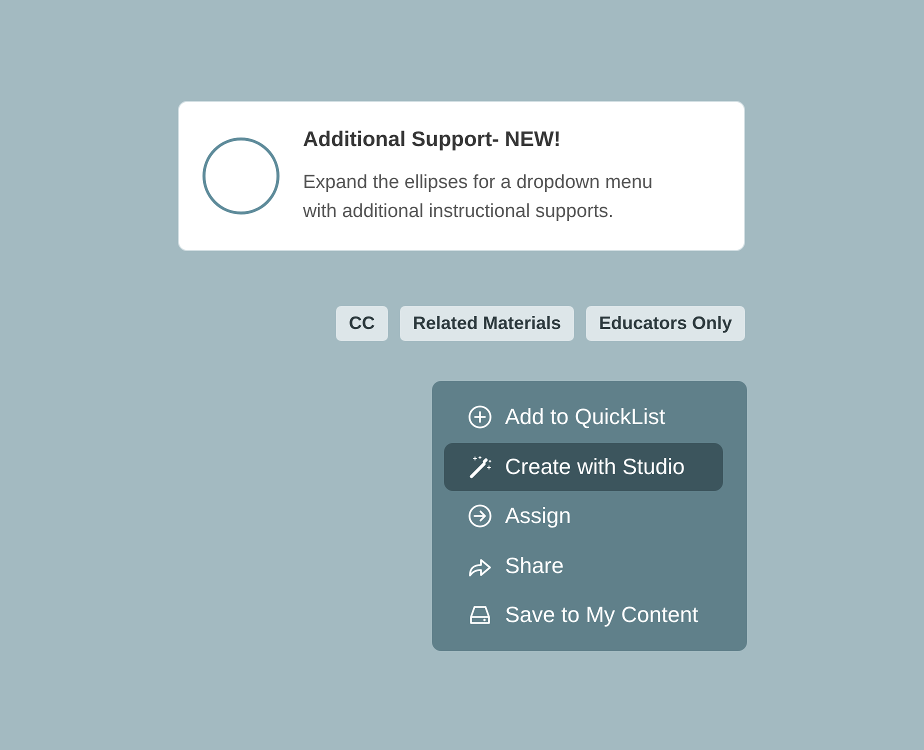 The height and width of the screenshot is (750, 924). What do you see at coordinates (362, 323) in the screenshot?
I see `tag-button: CC` at bounding box center [362, 323].